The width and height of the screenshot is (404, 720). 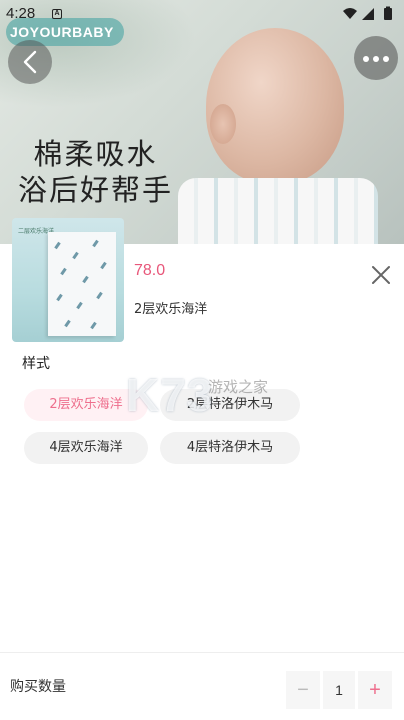 What do you see at coordinates (278, 211) in the screenshot?
I see `towel-photo` at bounding box center [278, 211].